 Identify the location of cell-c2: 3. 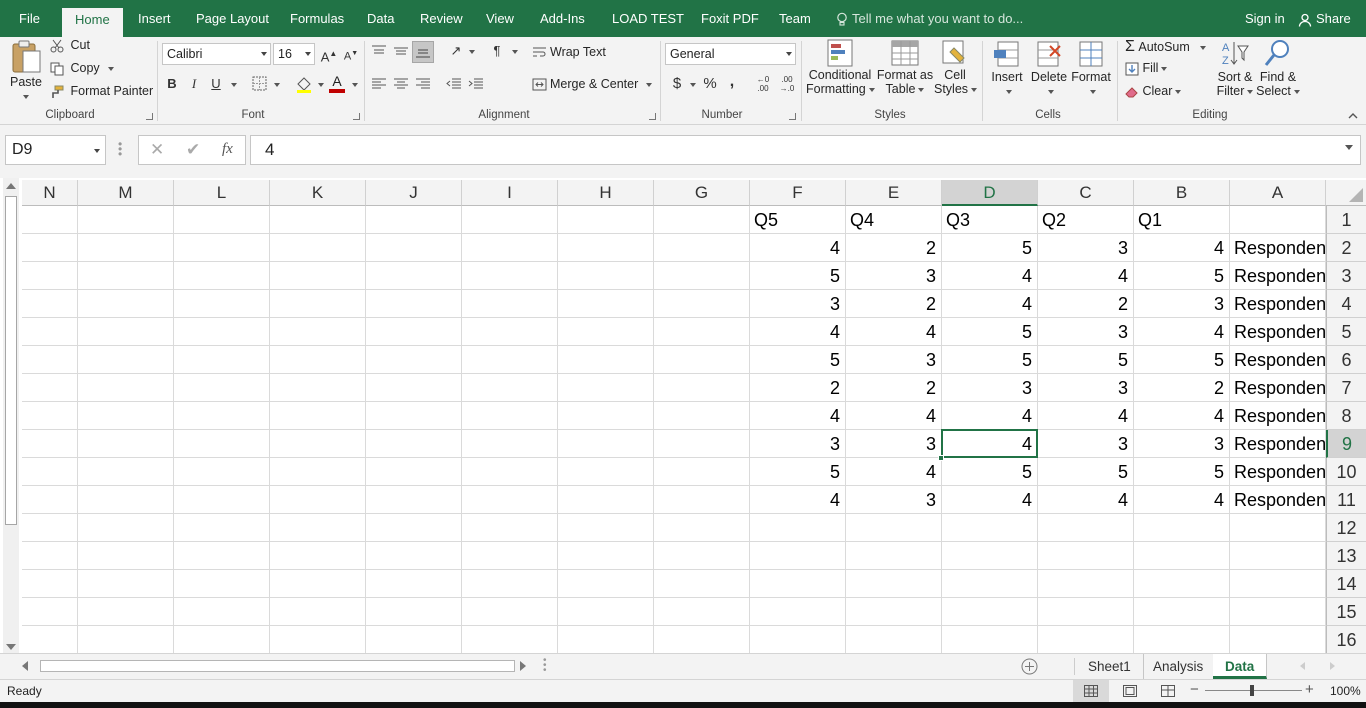
(1086, 248).